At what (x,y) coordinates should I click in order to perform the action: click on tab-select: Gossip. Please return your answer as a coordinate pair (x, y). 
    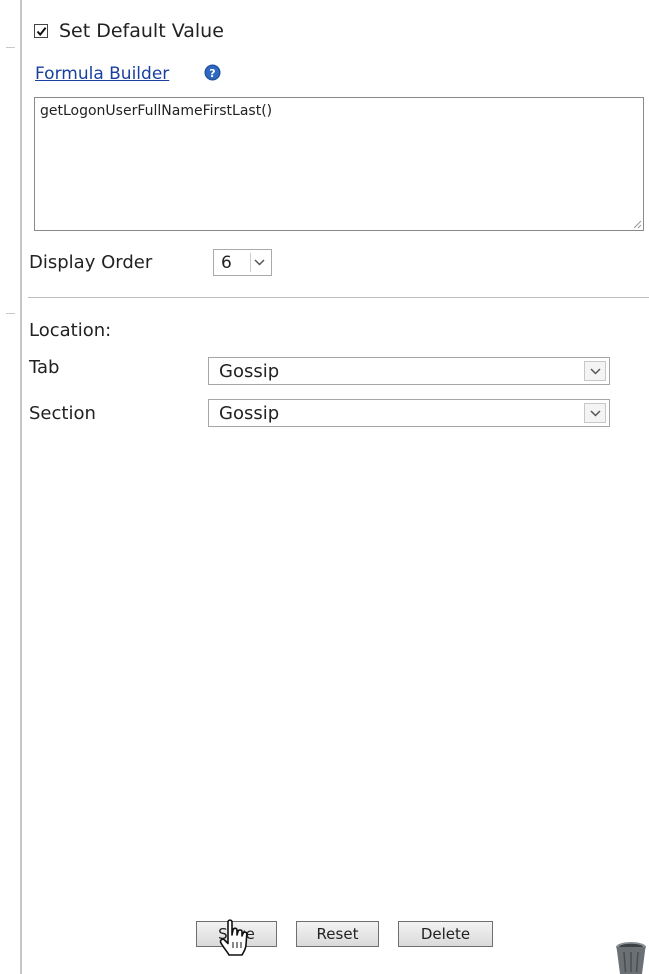
    Looking at the image, I should click on (409, 371).